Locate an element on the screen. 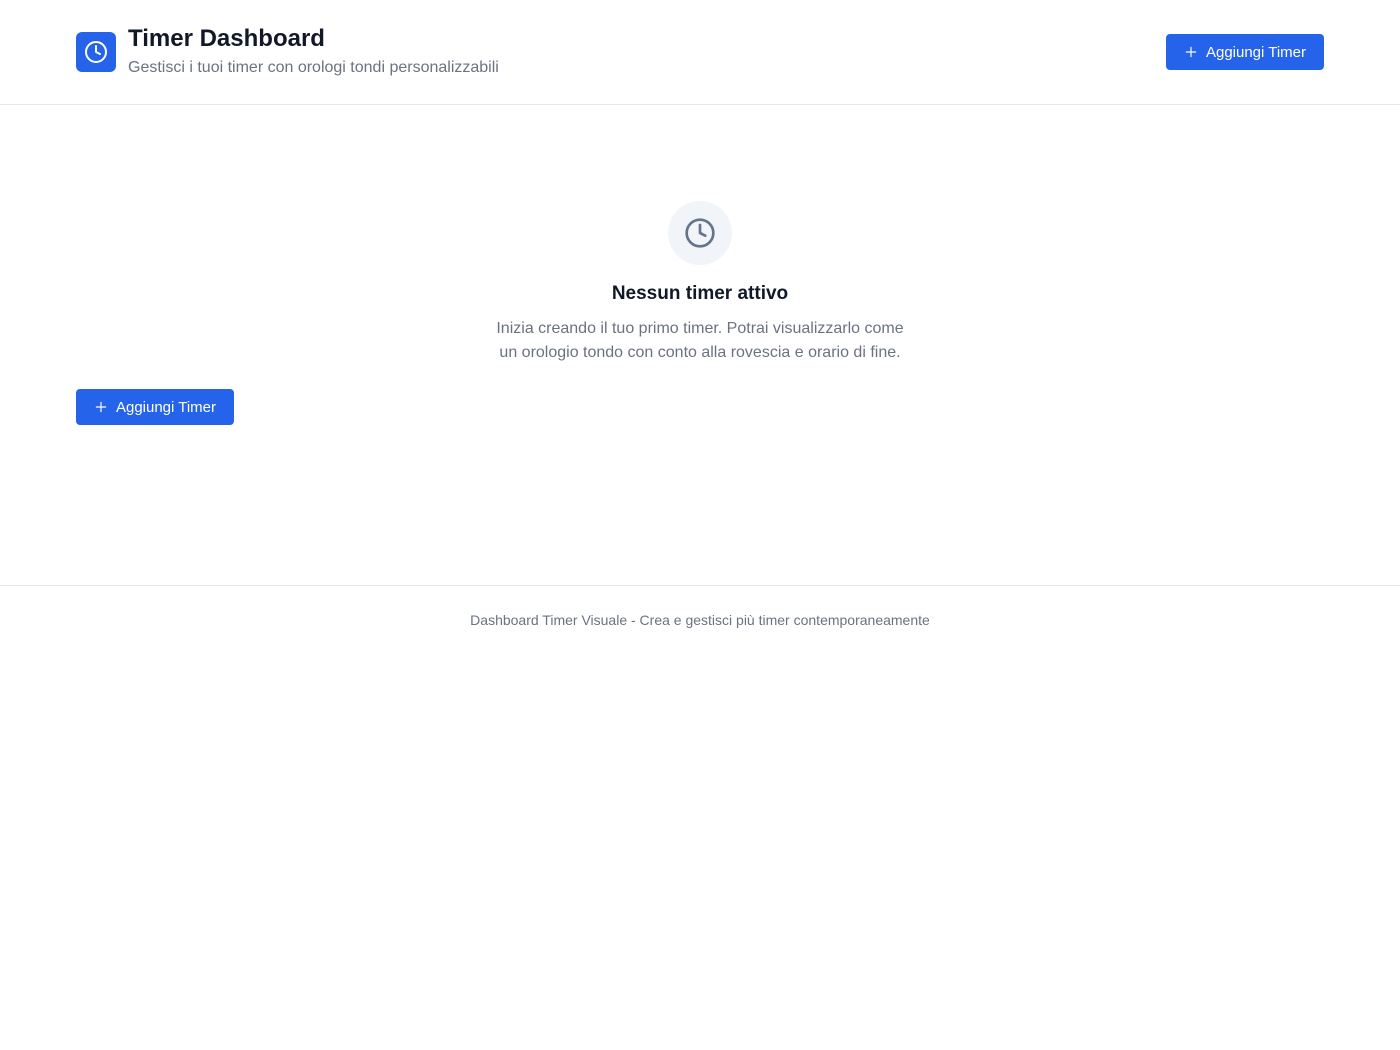 The image size is (1400, 1050). add-timer-button: Aggiungi Timer is located at coordinates (155, 407).